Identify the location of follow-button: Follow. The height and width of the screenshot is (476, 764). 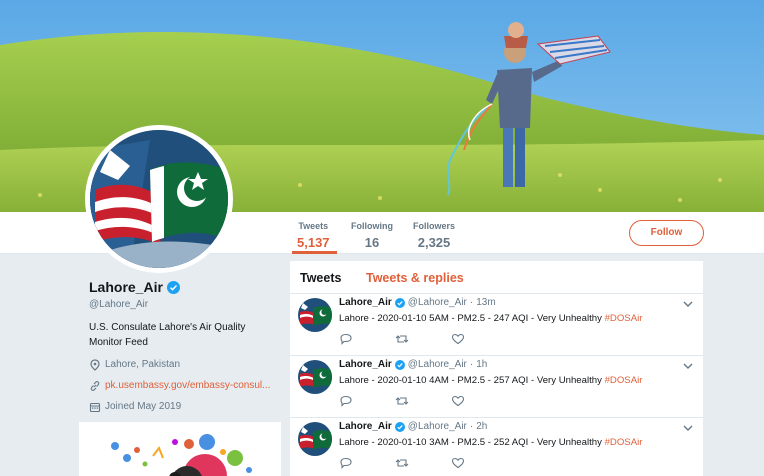
(666, 233).